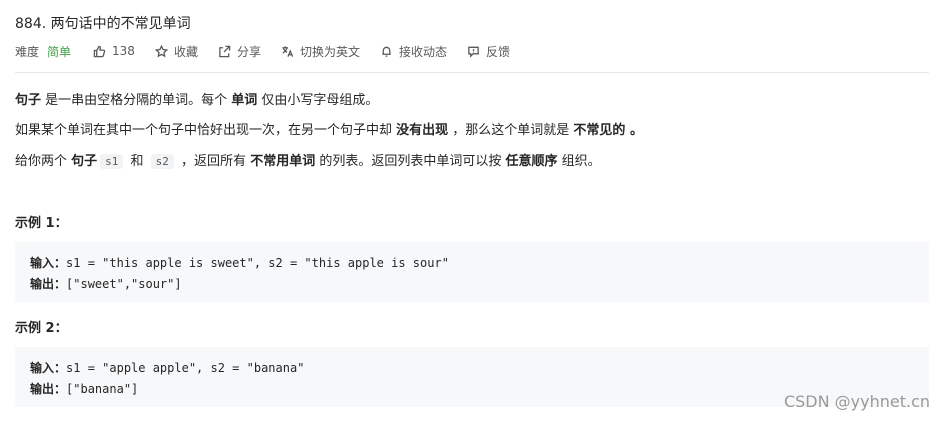  I want to click on switch-language-label: 切换为英文, so click(329, 51).